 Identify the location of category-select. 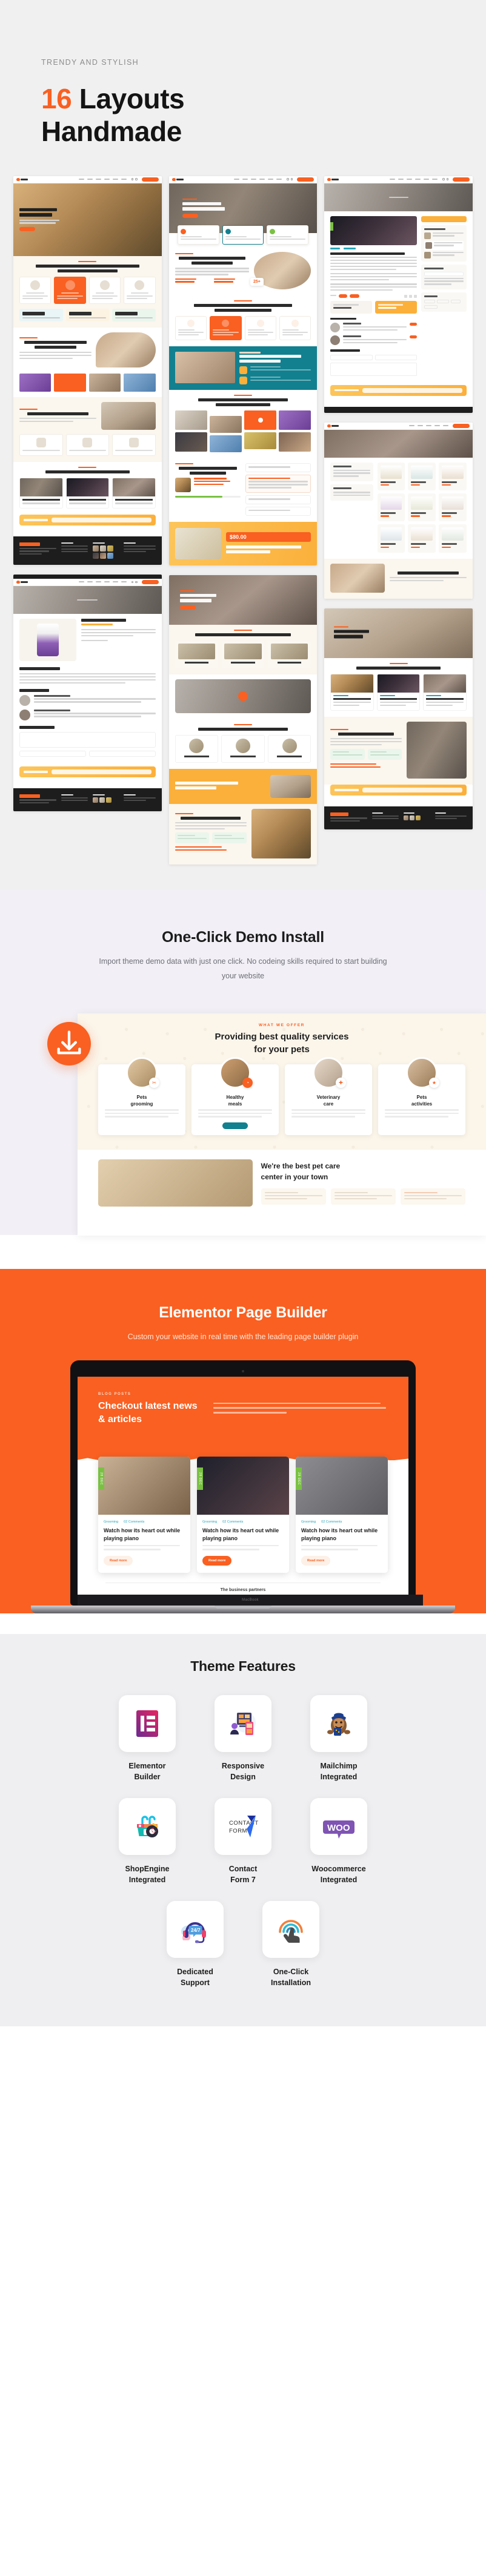
(444, 273).